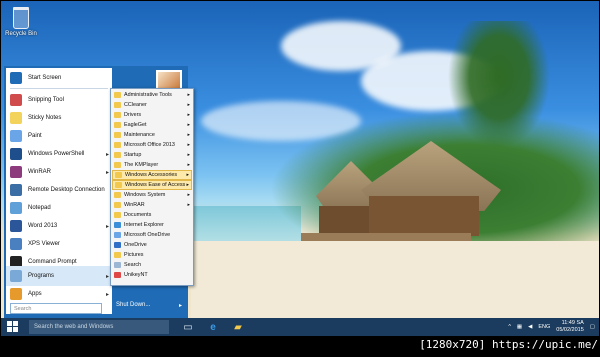 This screenshot has height=357, width=600. I want to click on start-screen-icon, so click(16, 78).